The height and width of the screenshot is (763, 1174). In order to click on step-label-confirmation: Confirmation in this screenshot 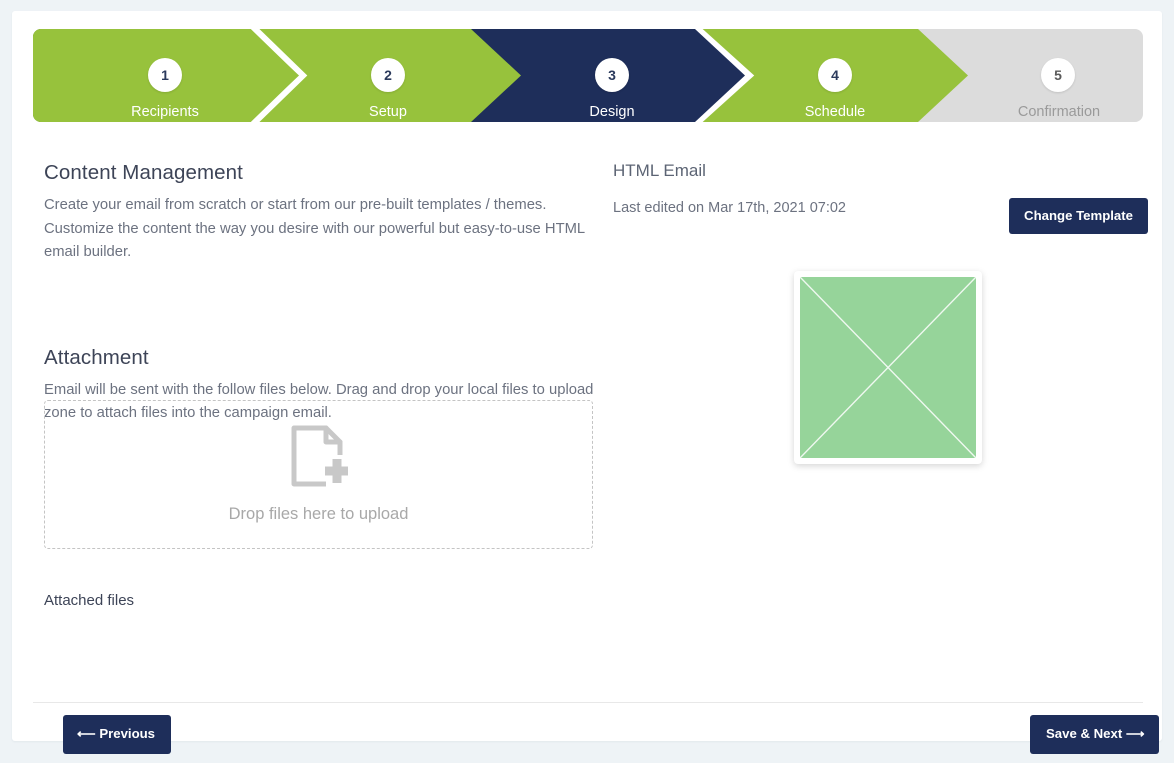, I will do `click(1059, 112)`.